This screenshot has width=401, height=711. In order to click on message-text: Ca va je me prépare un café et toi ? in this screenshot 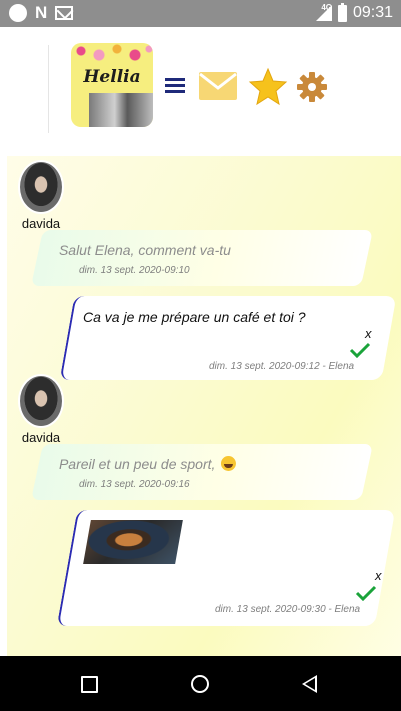, I will do `click(194, 317)`.